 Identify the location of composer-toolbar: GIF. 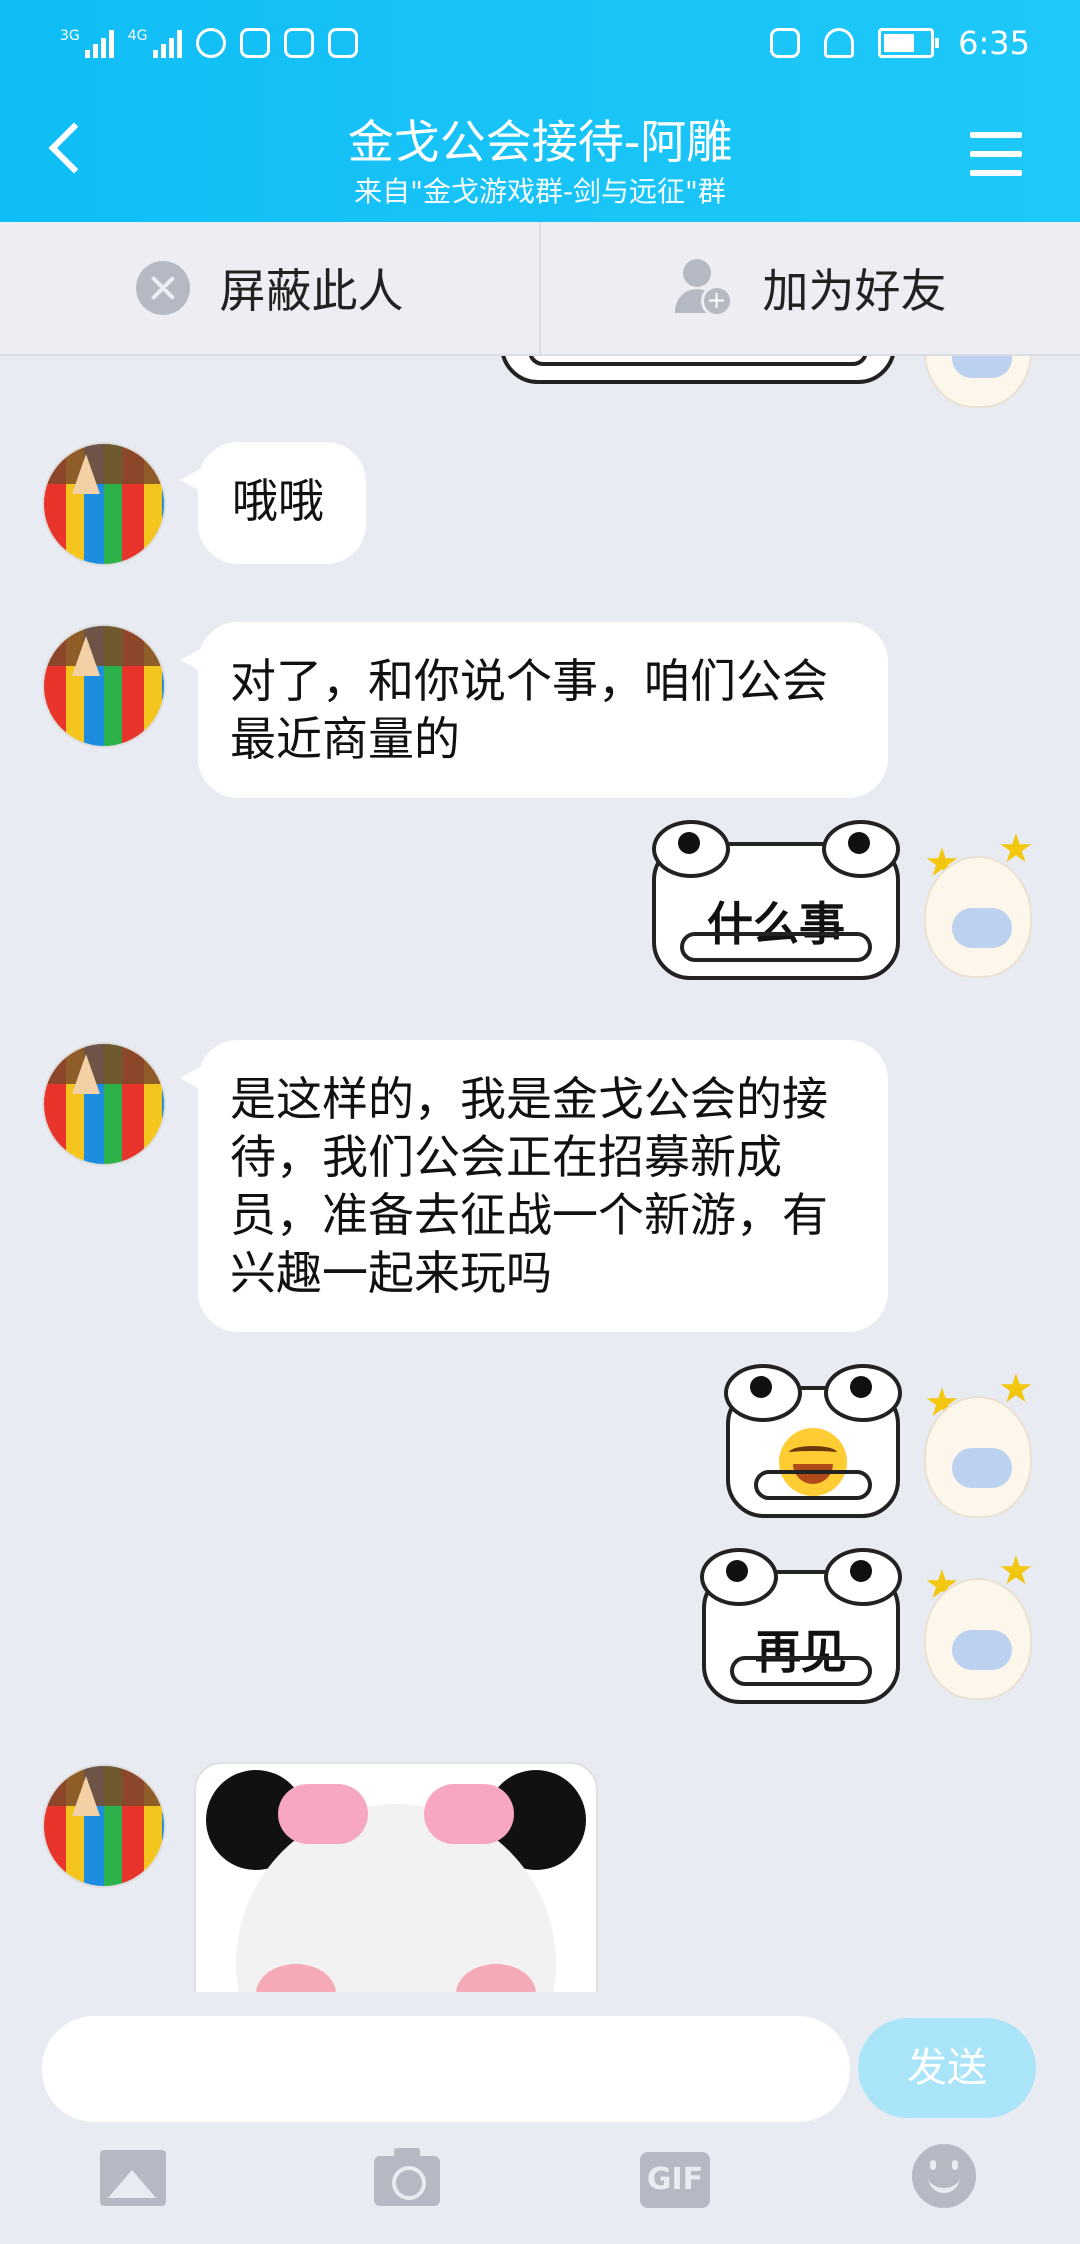
(540, 2184).